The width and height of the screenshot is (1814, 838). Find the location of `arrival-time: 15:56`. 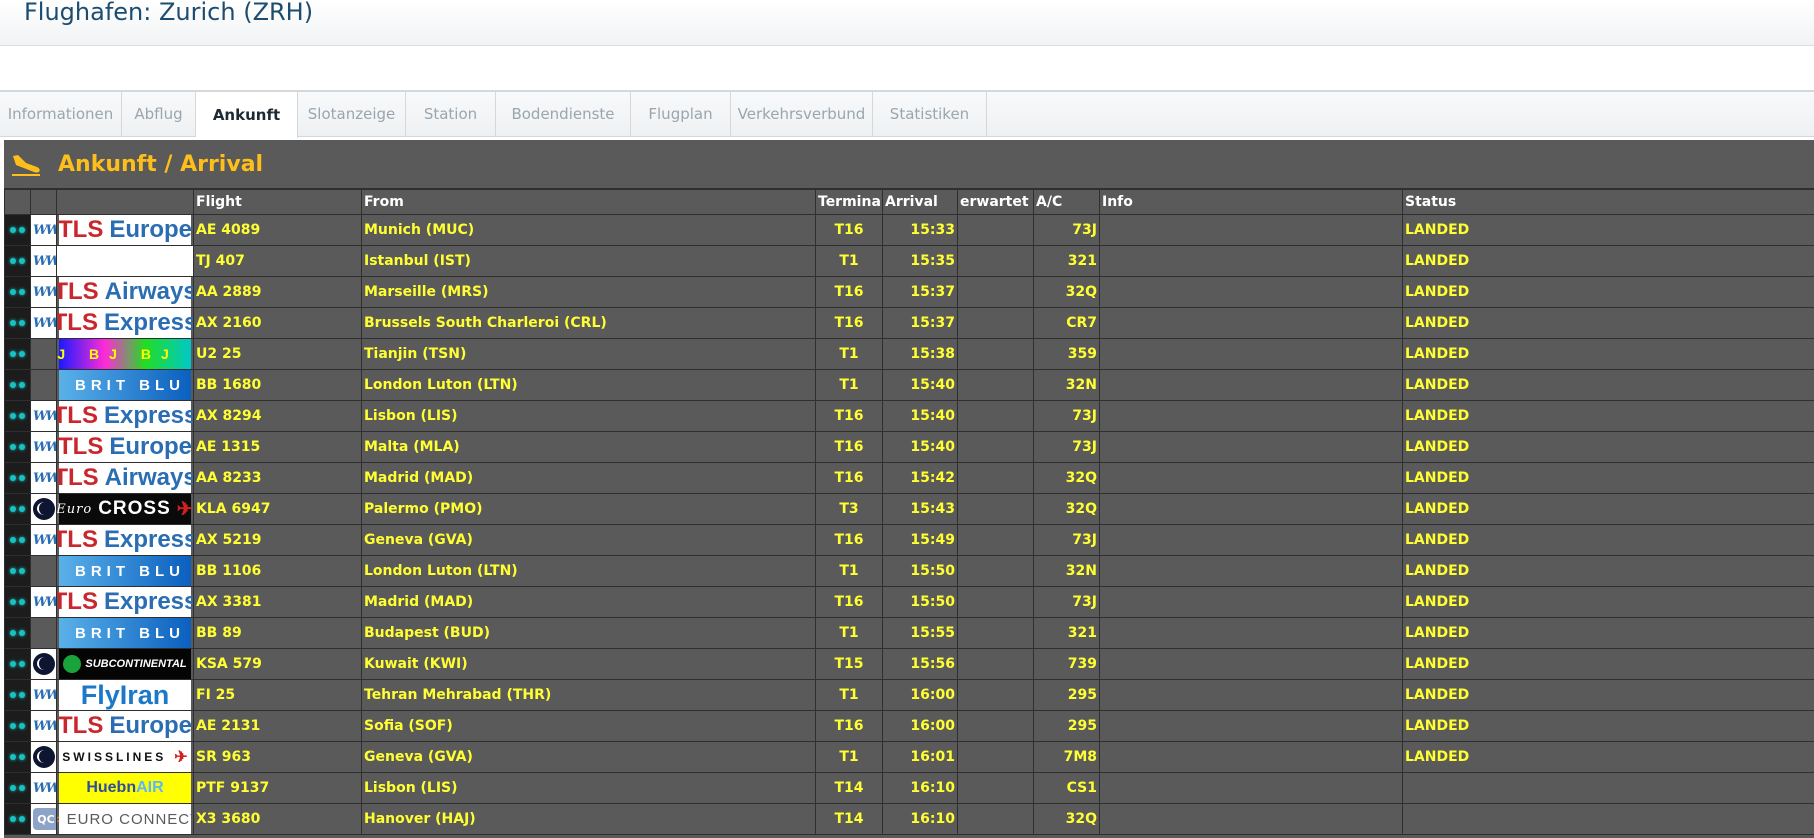

arrival-time: 15:56 is located at coordinates (920, 664).